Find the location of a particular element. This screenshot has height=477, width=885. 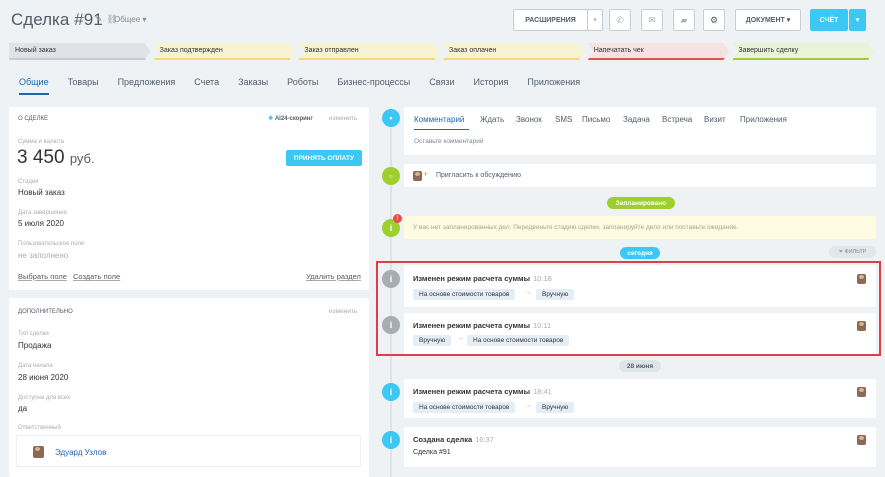

delete-section-link: Удалить раздел is located at coordinates (333, 276).